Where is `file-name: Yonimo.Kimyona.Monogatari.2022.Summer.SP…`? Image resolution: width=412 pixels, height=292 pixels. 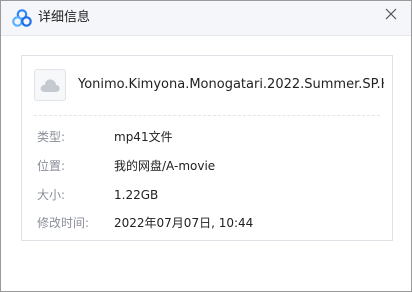 file-name: Yonimo.Kimyona.Monogatari.2022.Summer.SP… is located at coordinates (231, 84).